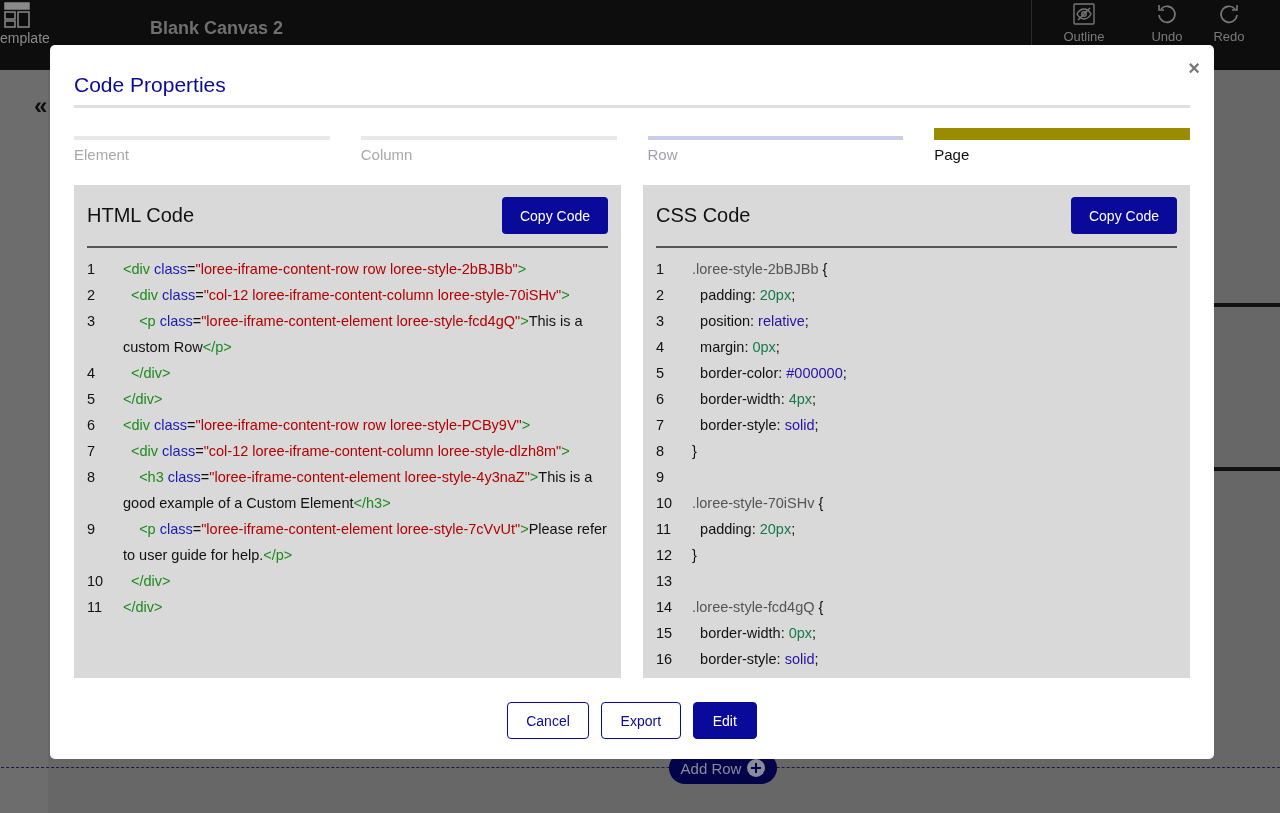 The image size is (1280, 813). Describe the element at coordinates (350, 295) in the screenshot. I see `code-line: <div class="col-12 loree-iframe-content-column loree-style-70iSHv">` at that location.